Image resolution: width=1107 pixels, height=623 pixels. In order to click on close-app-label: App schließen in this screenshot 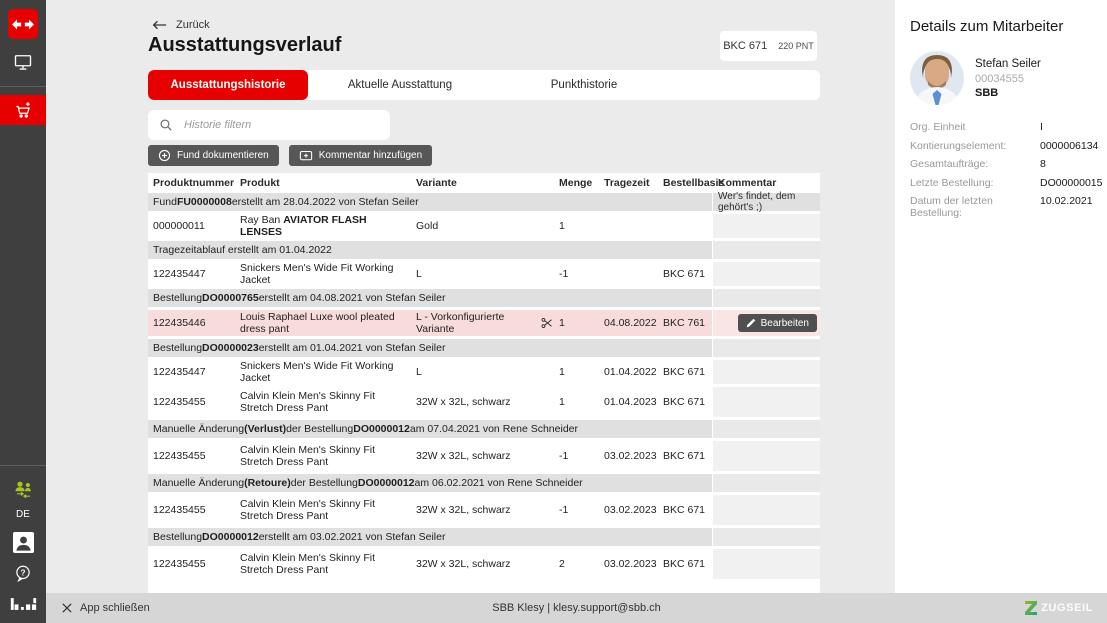, I will do `click(115, 608)`.